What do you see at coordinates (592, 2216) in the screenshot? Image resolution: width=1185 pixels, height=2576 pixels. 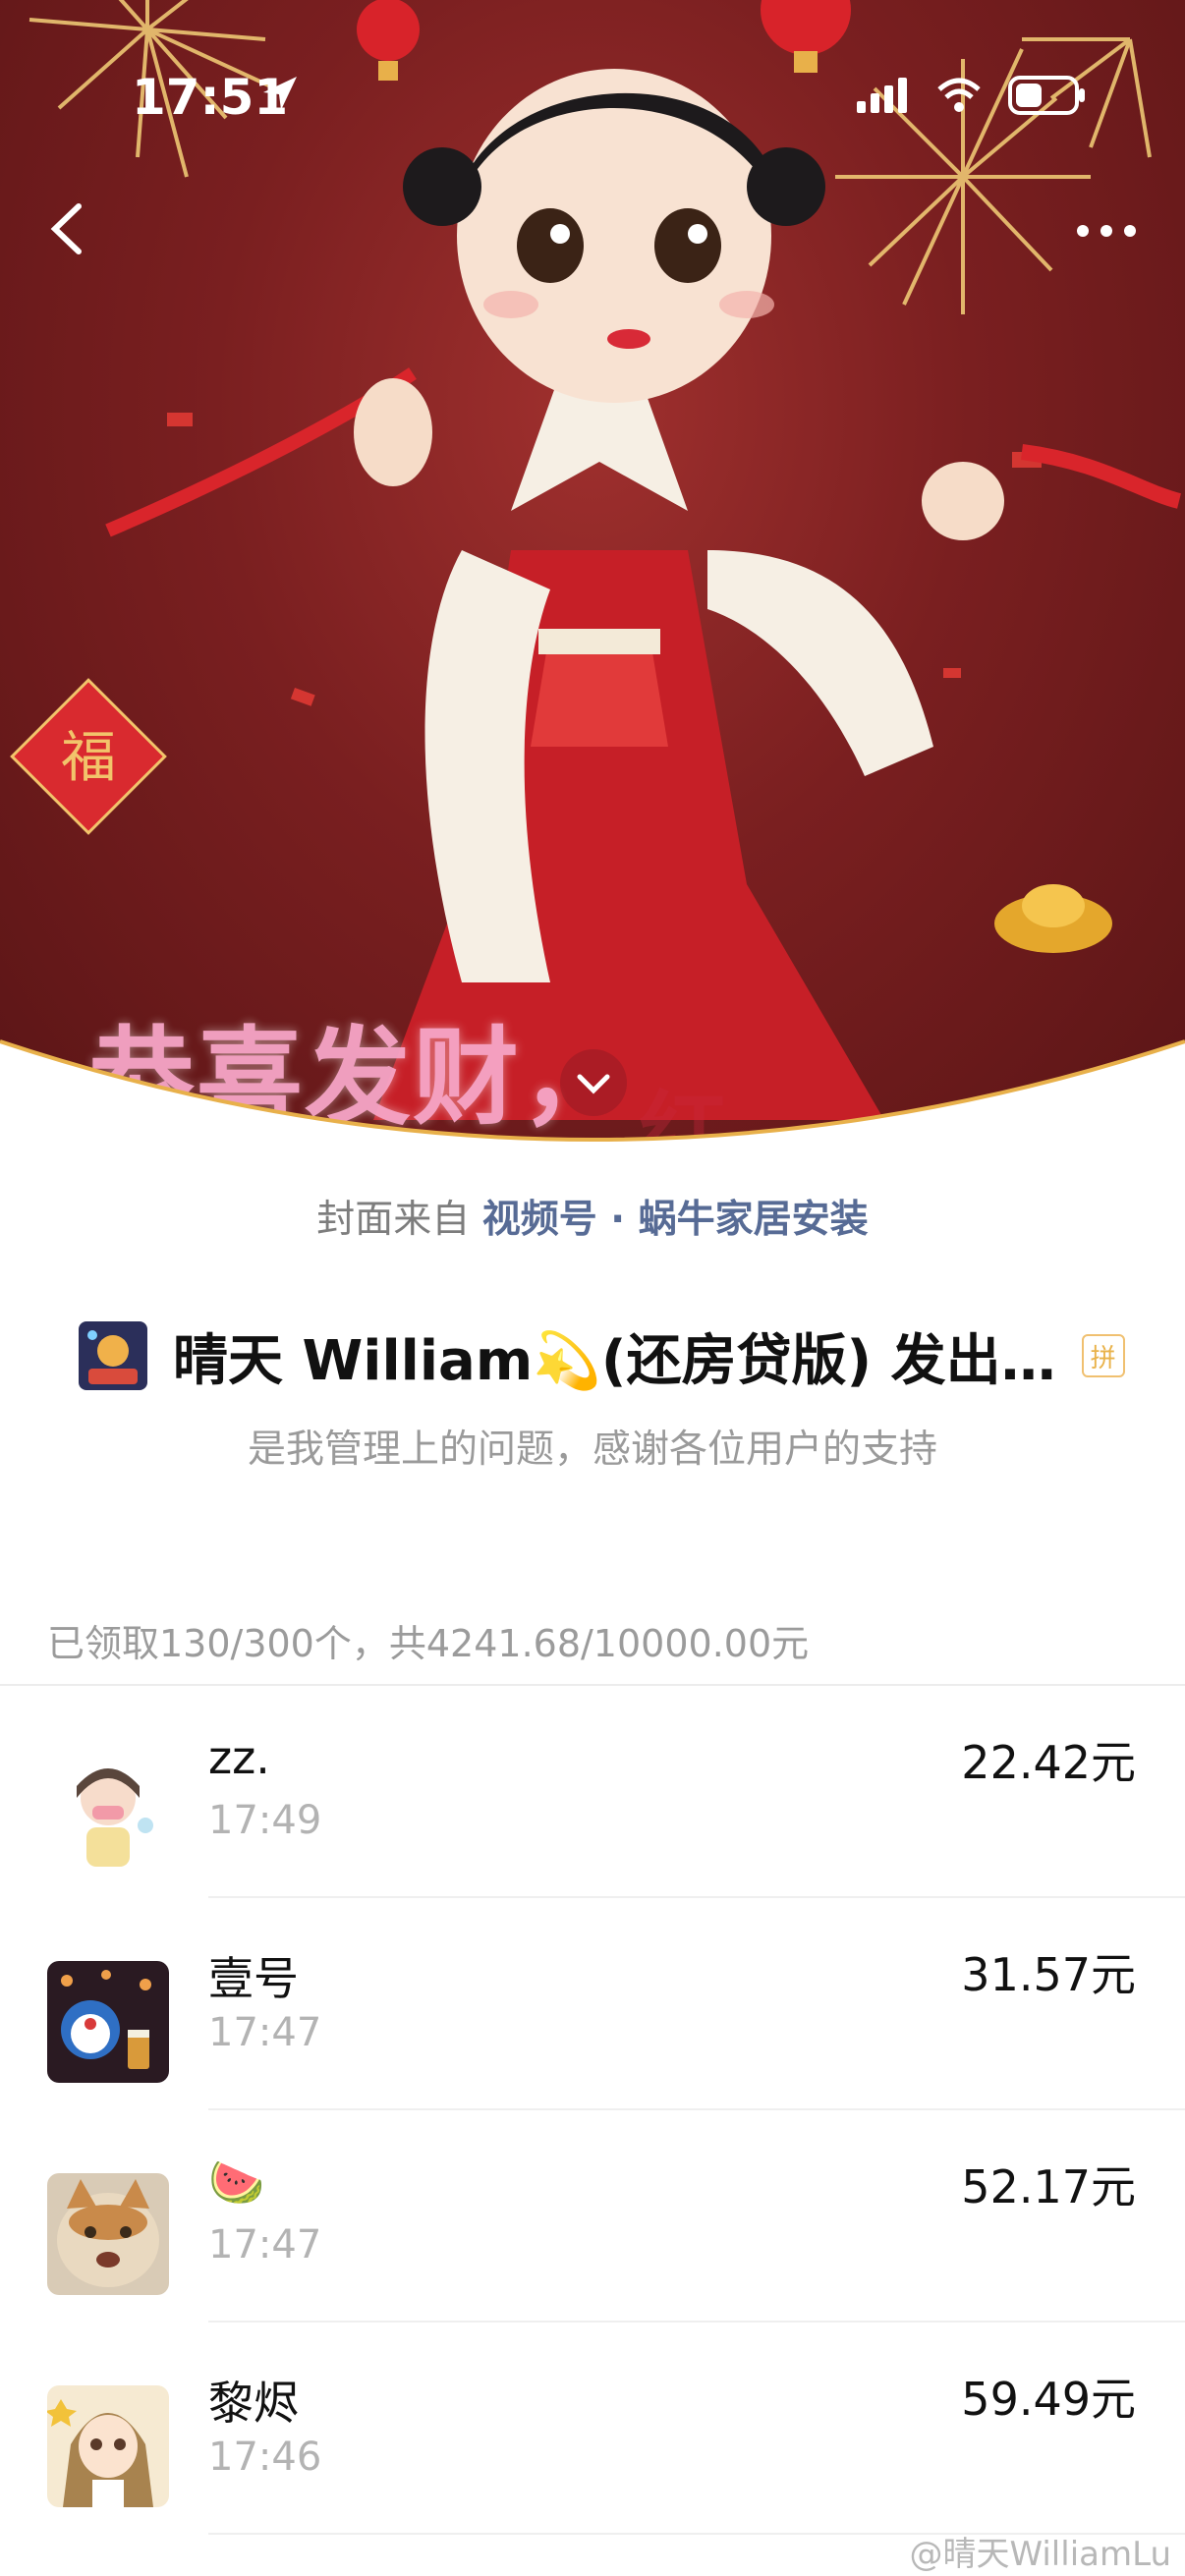 I see `list-item: 🍉 17:47 52.17元` at bounding box center [592, 2216].